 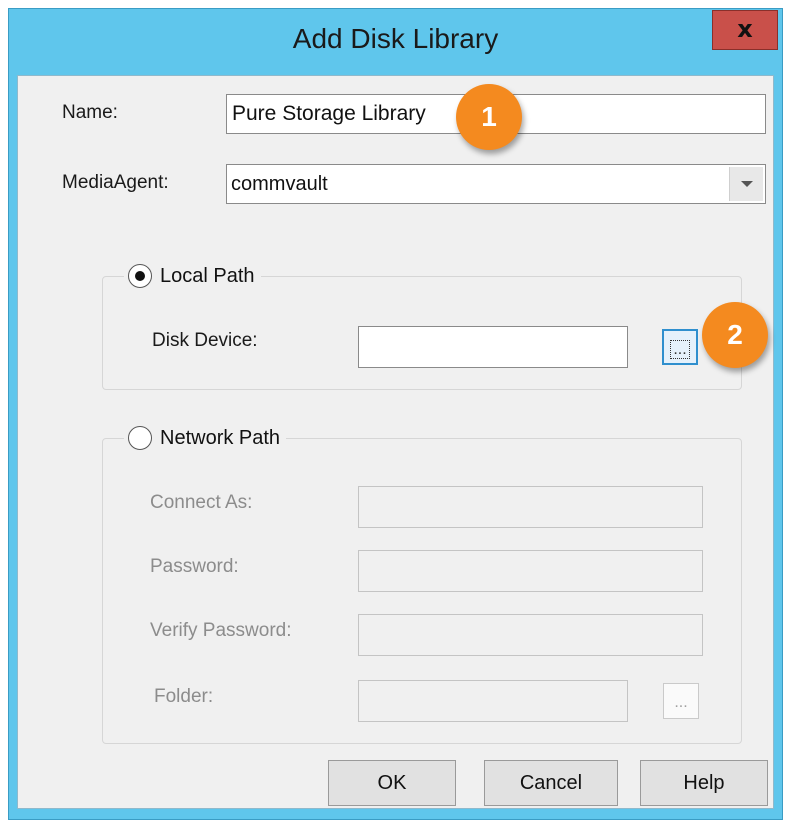 I want to click on disk-device-label: Disk Device:, so click(x=205, y=340).